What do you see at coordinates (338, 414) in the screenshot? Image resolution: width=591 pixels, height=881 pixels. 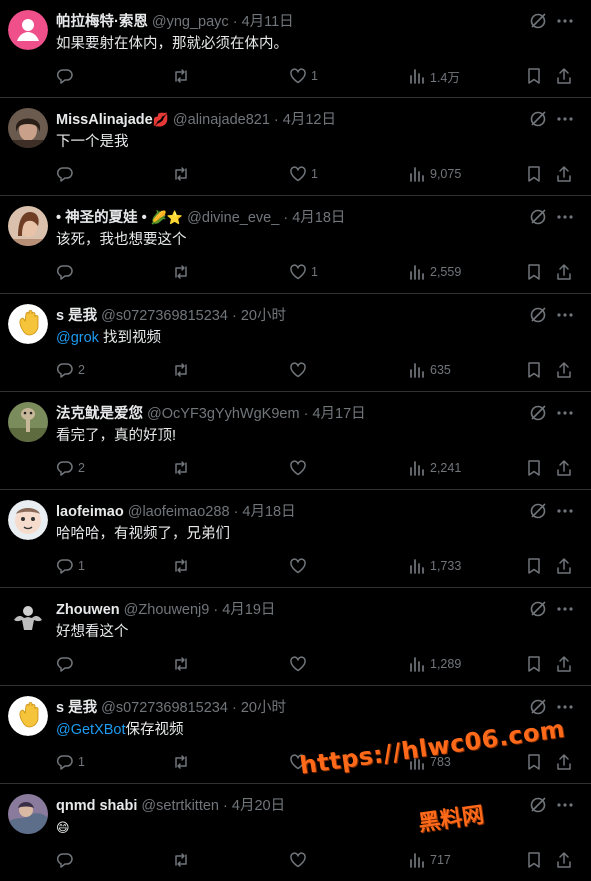 I see `timestamp: 4月17日` at bounding box center [338, 414].